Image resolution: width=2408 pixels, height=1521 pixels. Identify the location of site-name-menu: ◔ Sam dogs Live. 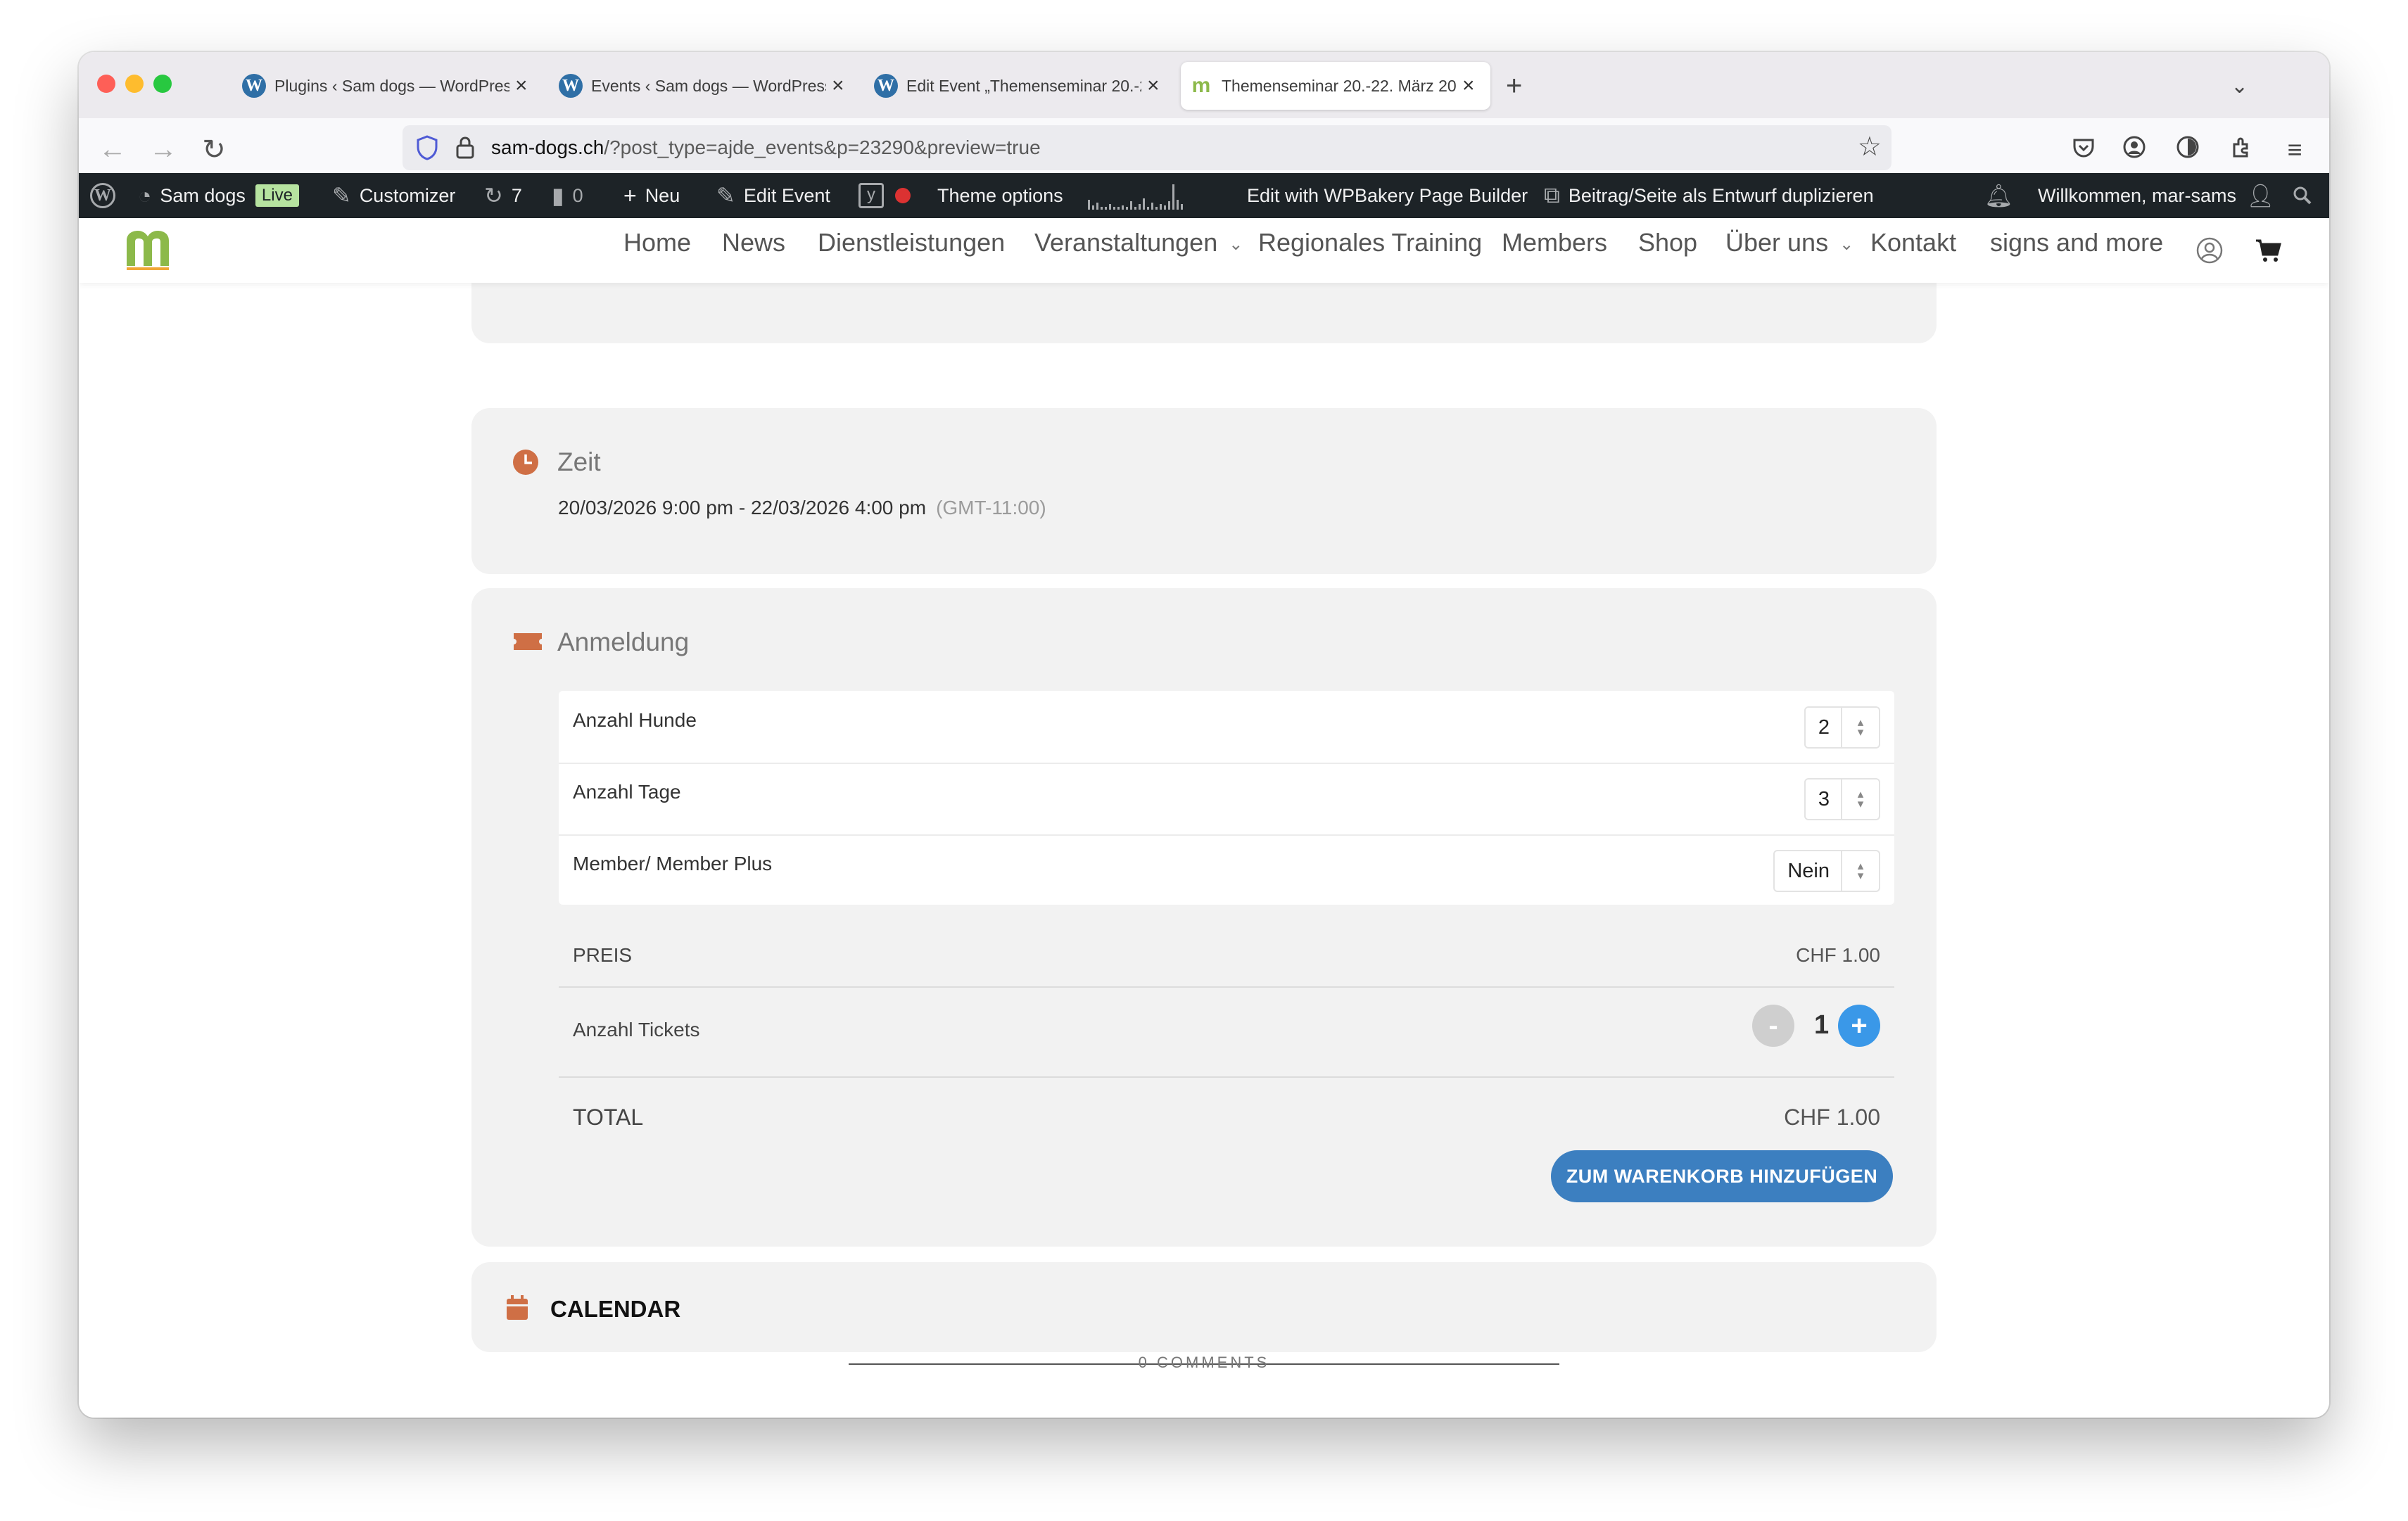
(218, 195).